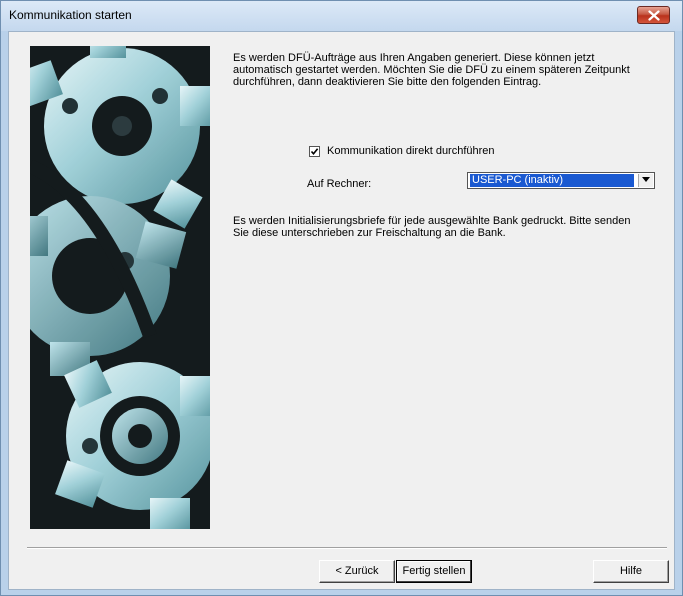  I want to click on communication-checkbox-label: Kommunikation direkt durchführen, so click(411, 151).